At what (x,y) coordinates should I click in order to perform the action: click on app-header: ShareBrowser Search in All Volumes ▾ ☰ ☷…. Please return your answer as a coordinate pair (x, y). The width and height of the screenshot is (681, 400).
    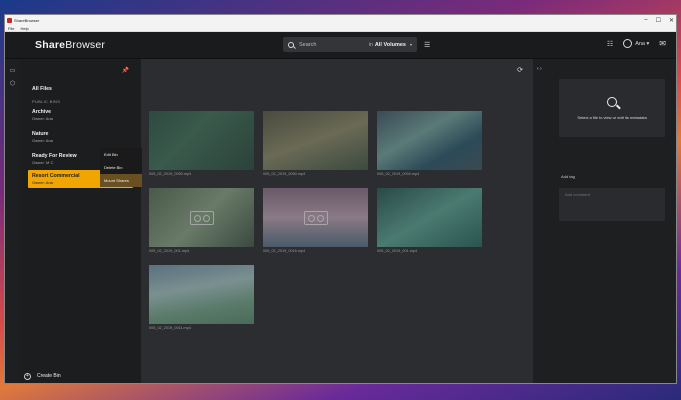
    Looking at the image, I should click on (340, 45).